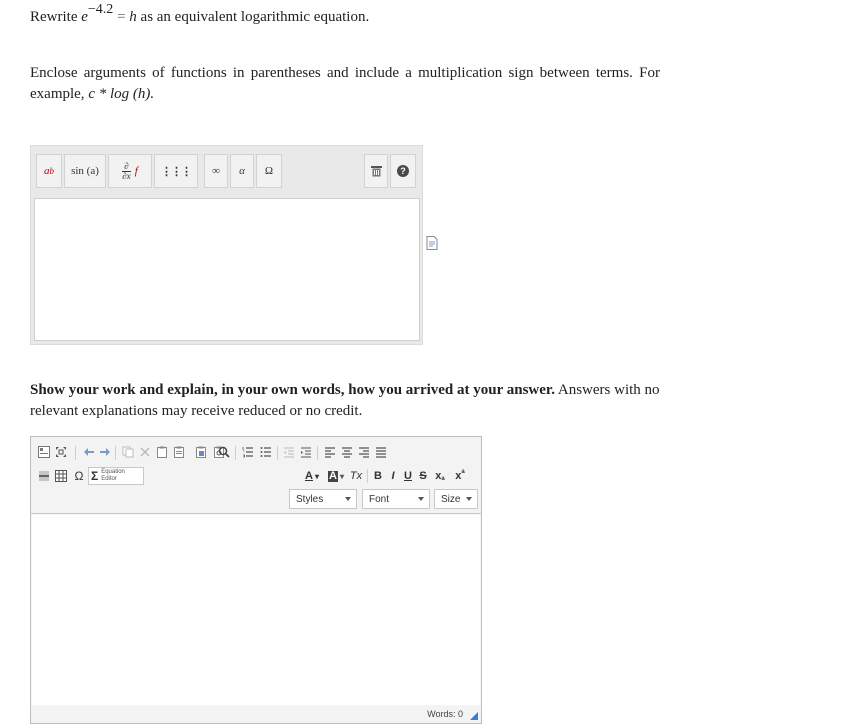 The image size is (852, 725). What do you see at coordinates (105, 452) in the screenshot?
I see `redo-icon` at bounding box center [105, 452].